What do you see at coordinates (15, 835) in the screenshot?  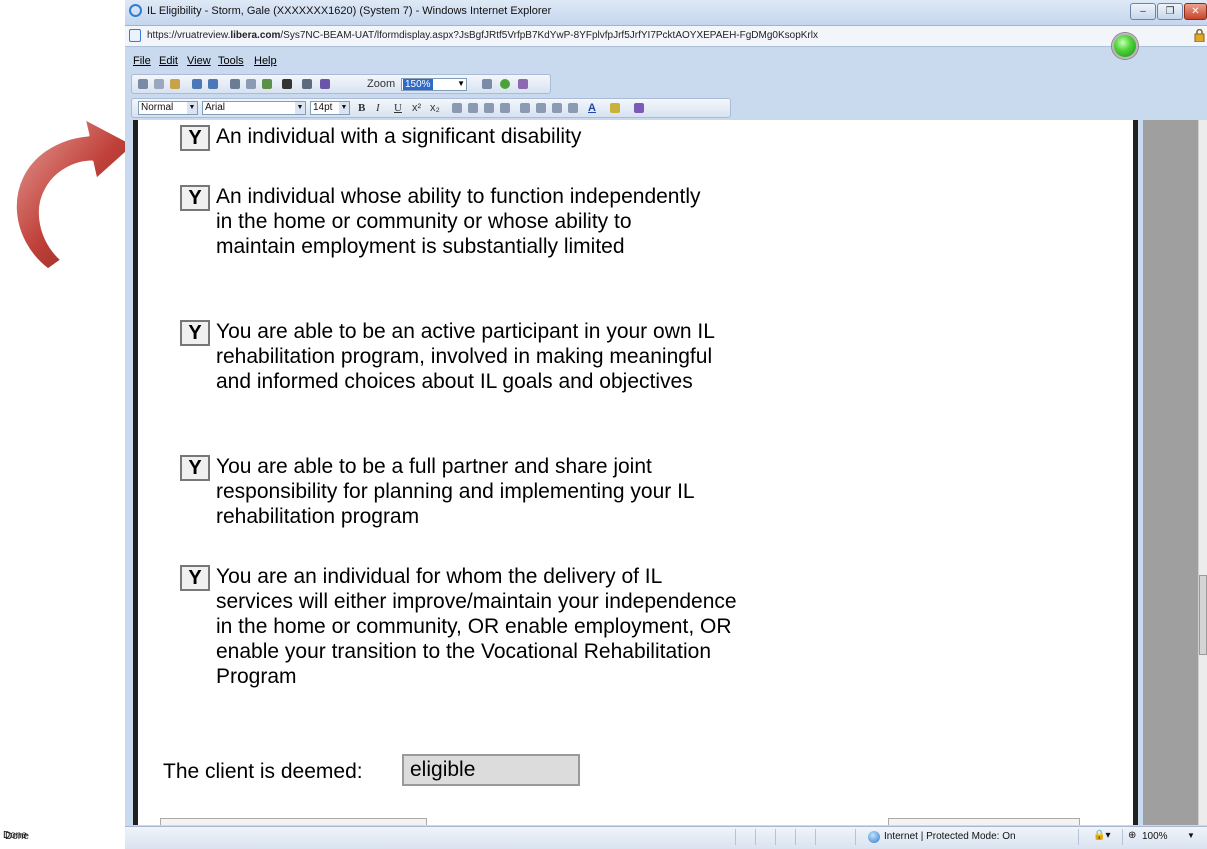 I see `status-done: Done` at bounding box center [15, 835].